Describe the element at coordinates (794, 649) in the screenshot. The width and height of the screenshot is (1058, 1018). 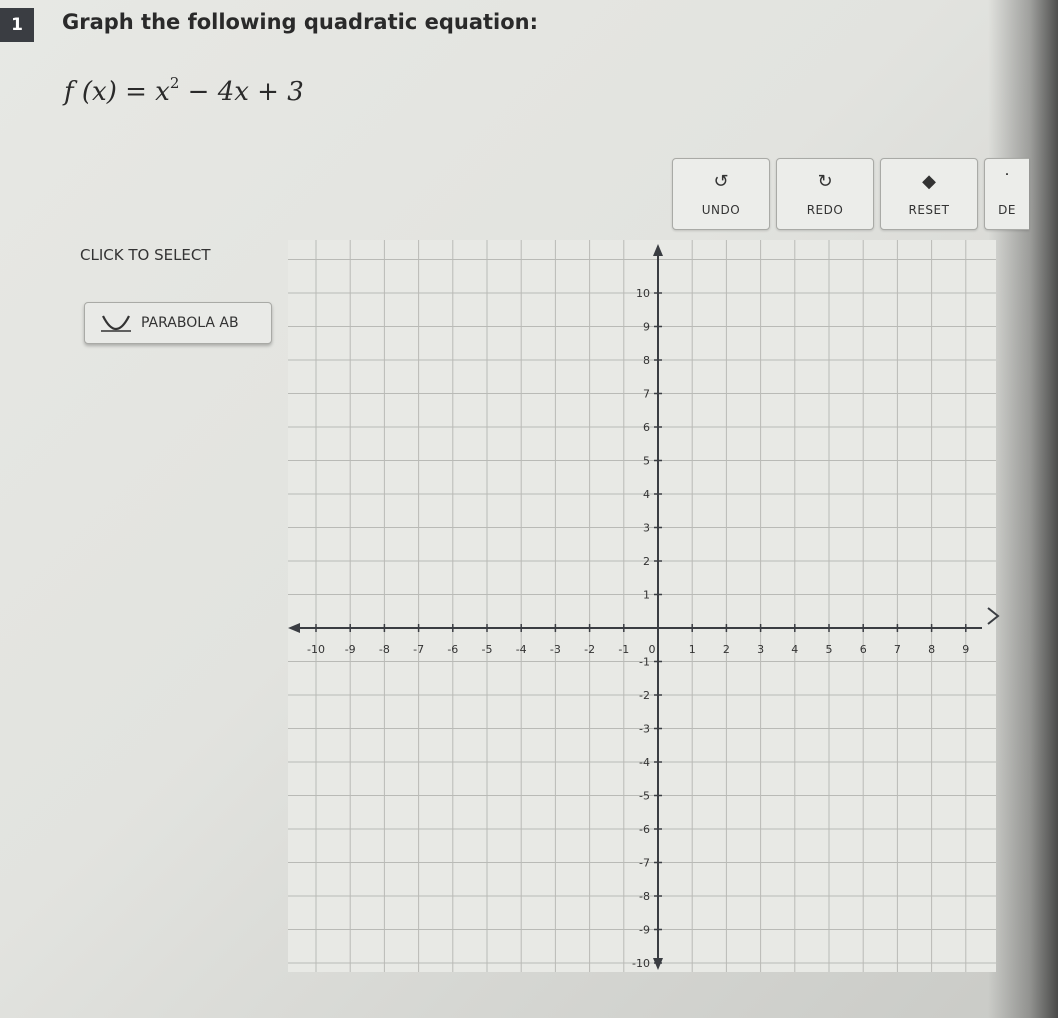
I see `x-tick-label: 4` at that location.